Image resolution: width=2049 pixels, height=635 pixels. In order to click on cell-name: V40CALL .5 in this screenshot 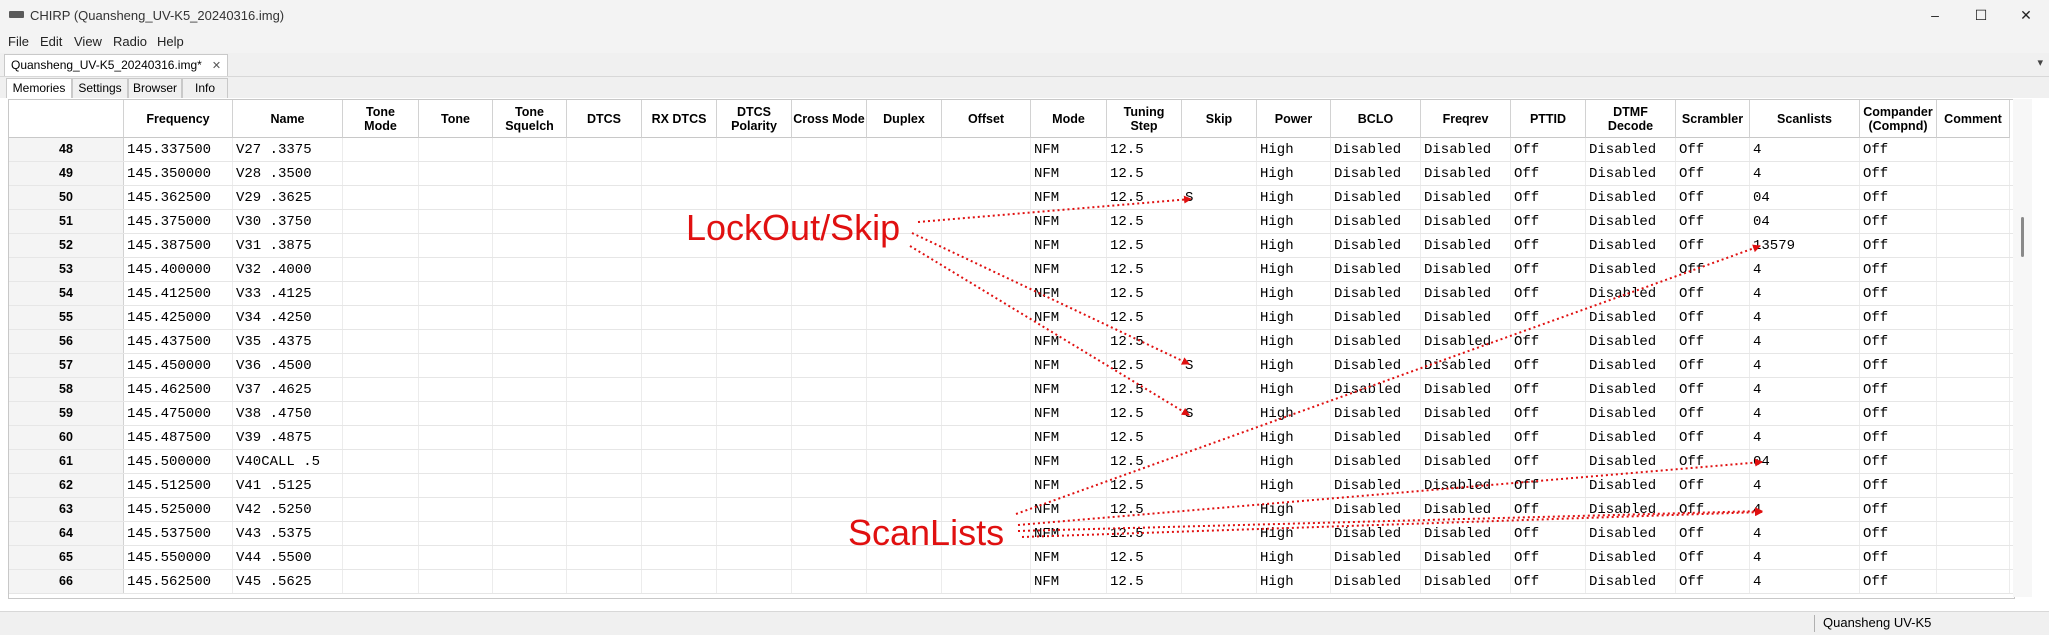, I will do `click(288, 461)`.